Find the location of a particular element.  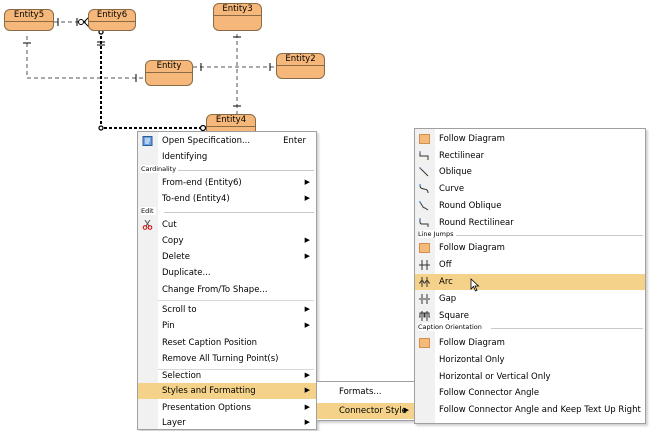

oblique-icon is located at coordinates (424, 172).